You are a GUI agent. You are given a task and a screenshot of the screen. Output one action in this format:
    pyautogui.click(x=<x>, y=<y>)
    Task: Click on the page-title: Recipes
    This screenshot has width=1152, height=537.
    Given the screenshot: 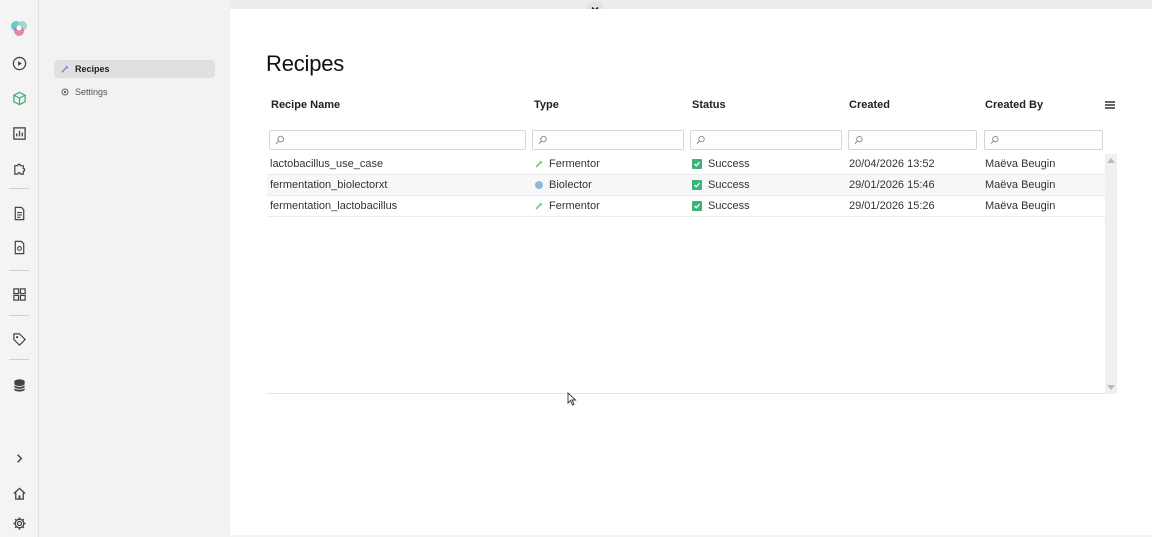 What is the action you would take?
    pyautogui.click(x=305, y=63)
    